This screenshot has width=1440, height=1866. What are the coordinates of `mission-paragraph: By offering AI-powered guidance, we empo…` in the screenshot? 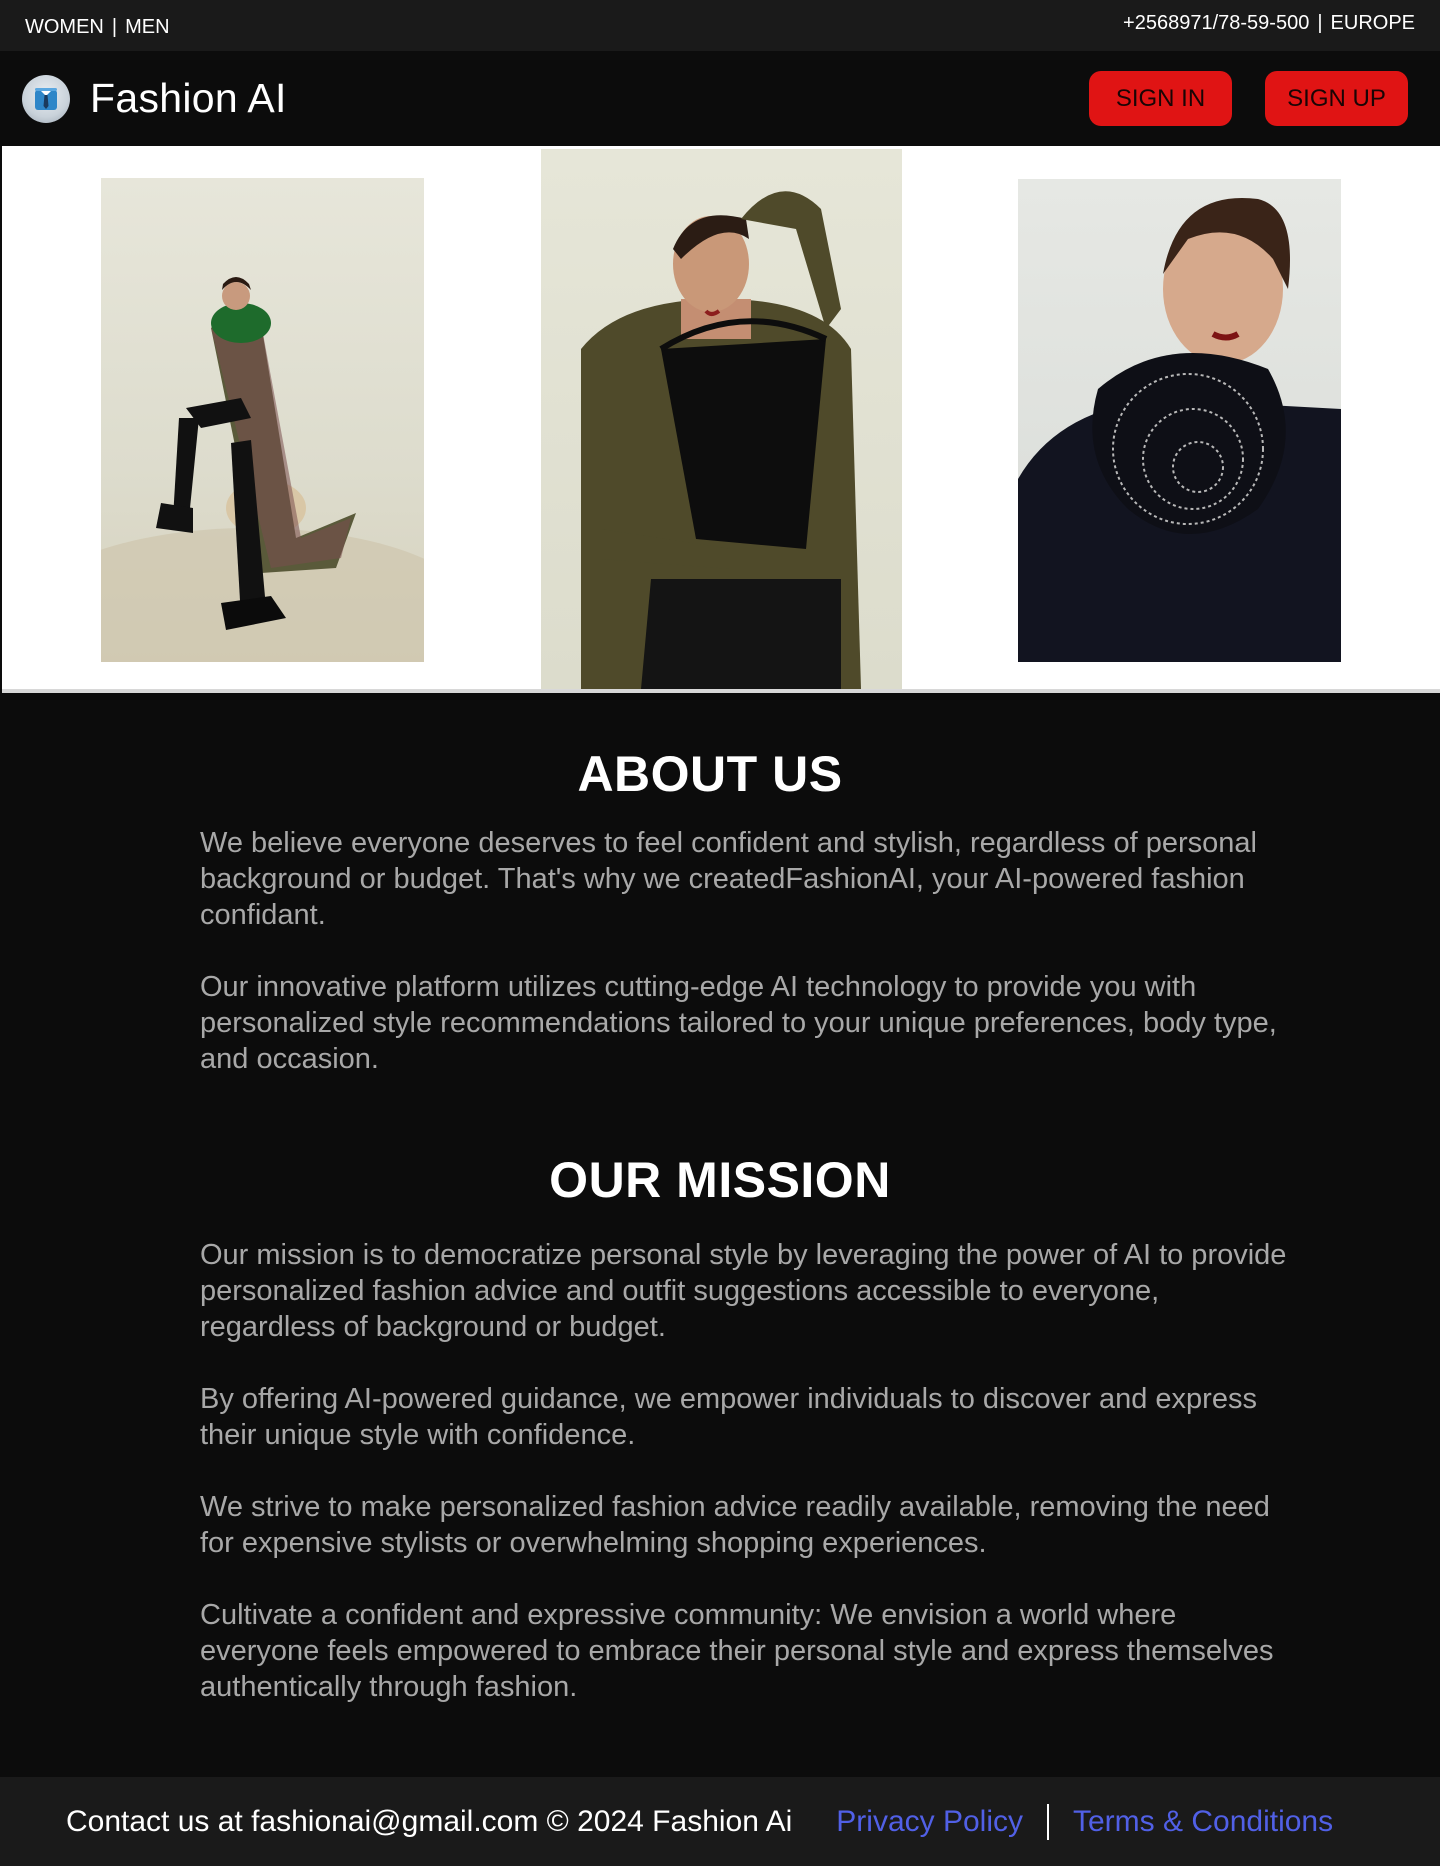 It's located at (728, 1417).